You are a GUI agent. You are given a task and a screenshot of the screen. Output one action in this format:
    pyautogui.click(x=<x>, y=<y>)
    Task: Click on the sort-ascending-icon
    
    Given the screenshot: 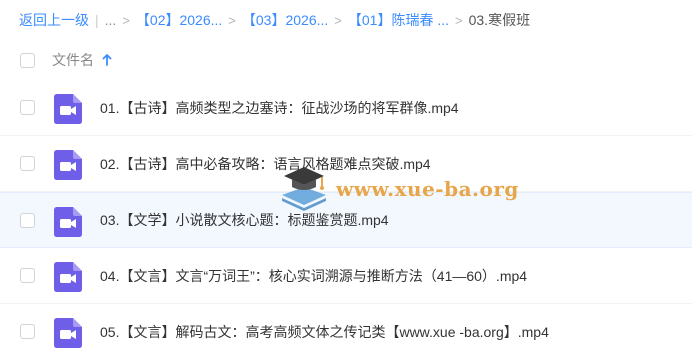 What is the action you would take?
    pyautogui.click(x=107, y=60)
    